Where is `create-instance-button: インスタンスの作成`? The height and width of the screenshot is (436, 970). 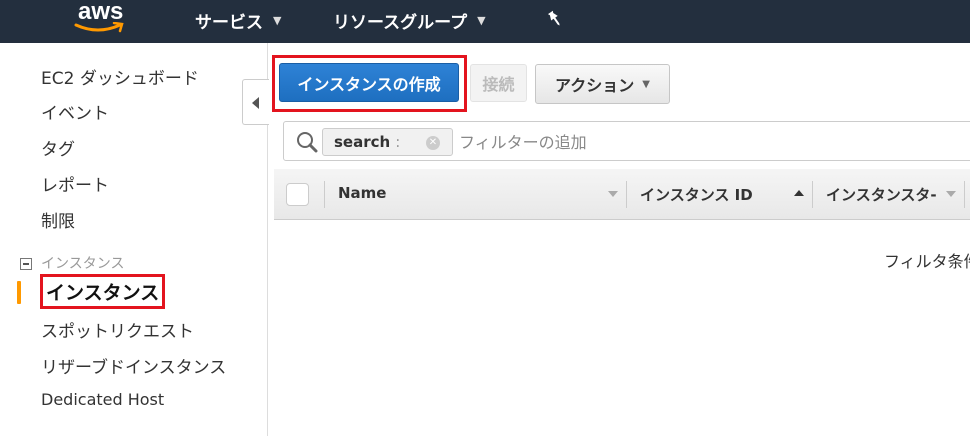
create-instance-button: インスタンスの作成 is located at coordinates (369, 82).